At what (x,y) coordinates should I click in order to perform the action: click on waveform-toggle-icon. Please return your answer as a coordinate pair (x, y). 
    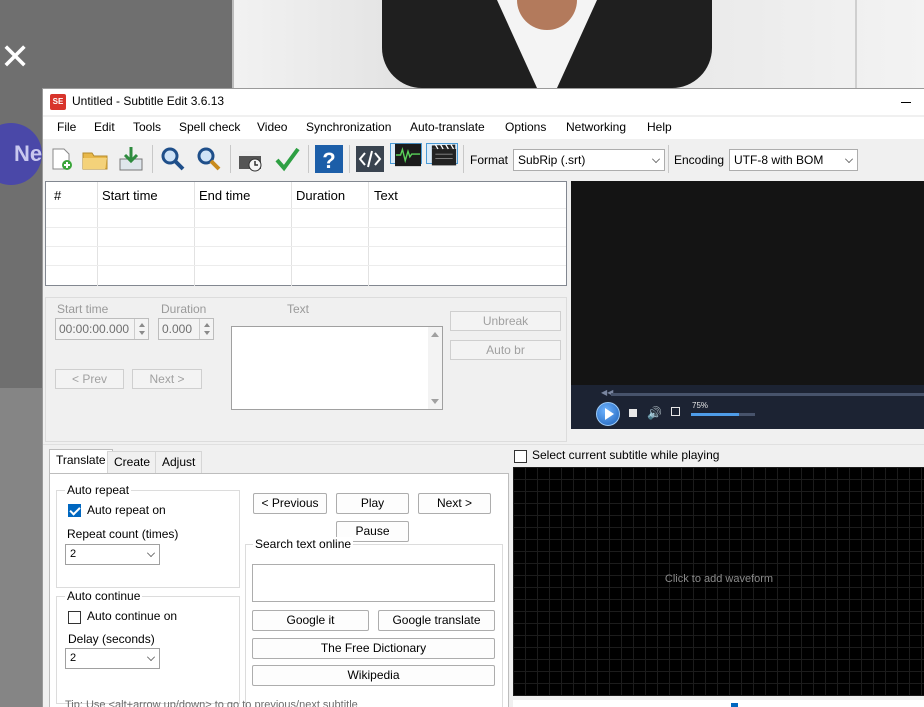
    Looking at the image, I should click on (406, 155).